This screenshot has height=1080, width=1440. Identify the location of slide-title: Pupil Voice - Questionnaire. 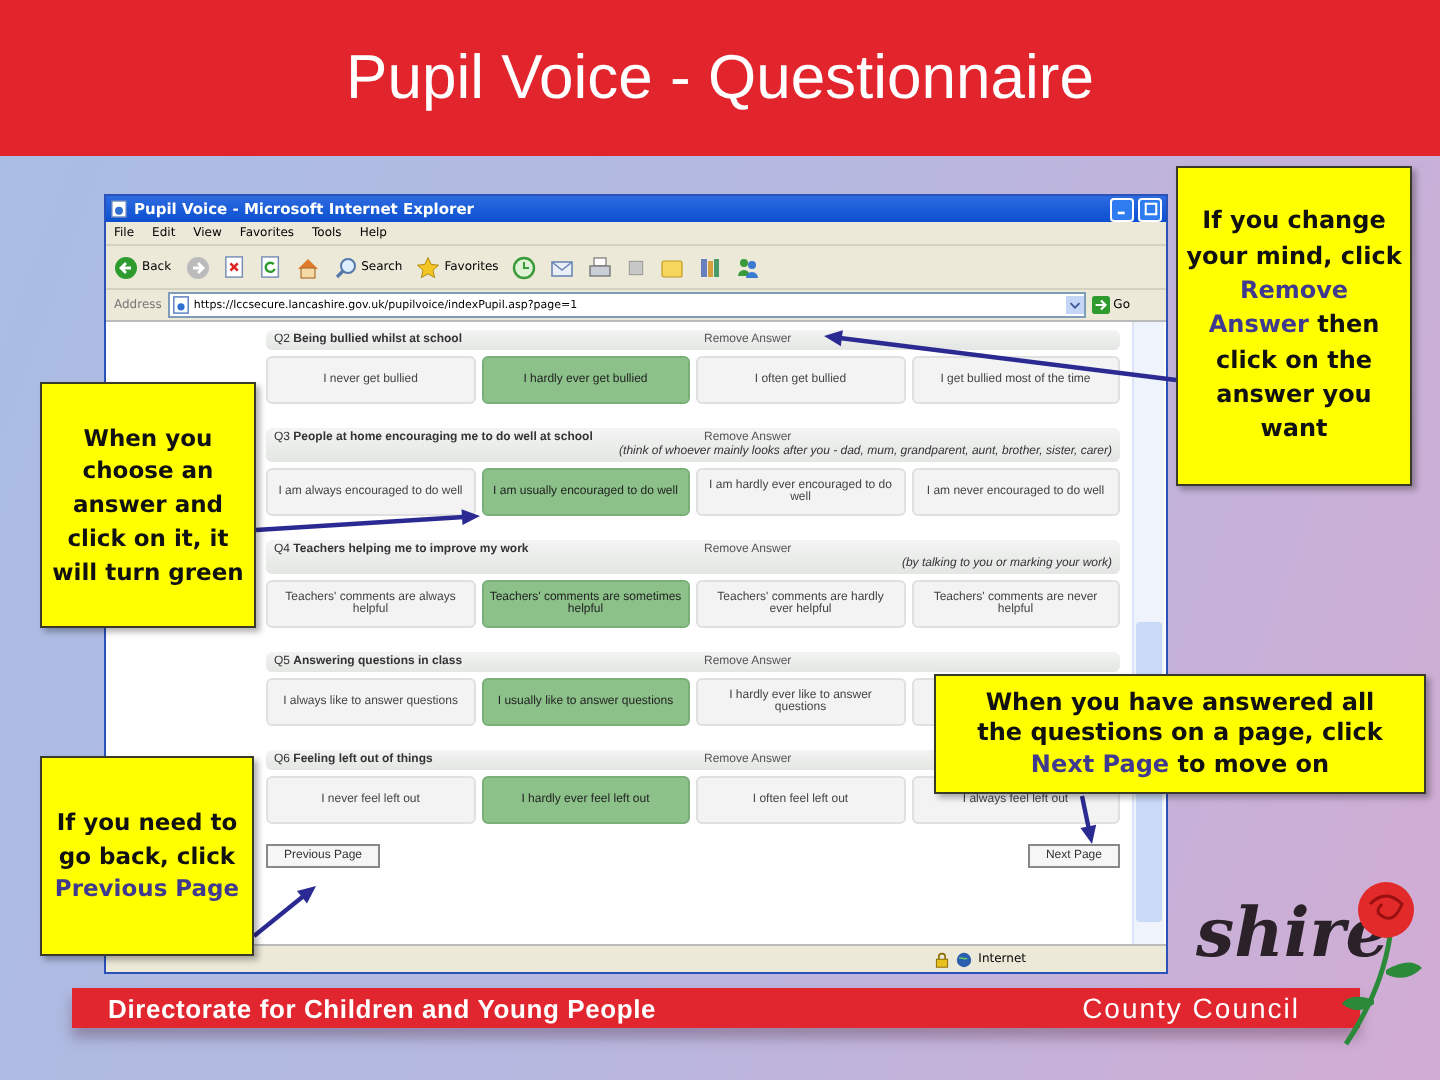
(720, 78).